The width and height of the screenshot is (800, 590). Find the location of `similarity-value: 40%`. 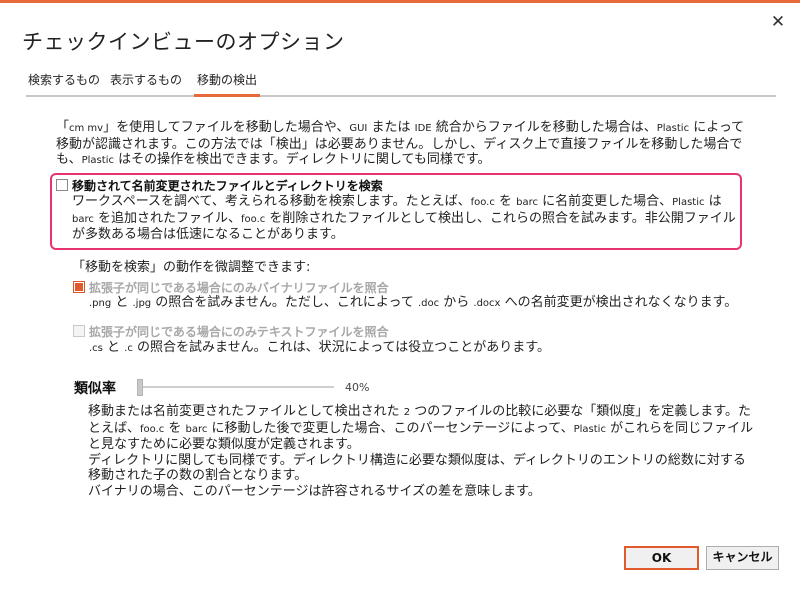

similarity-value: 40% is located at coordinates (357, 387).